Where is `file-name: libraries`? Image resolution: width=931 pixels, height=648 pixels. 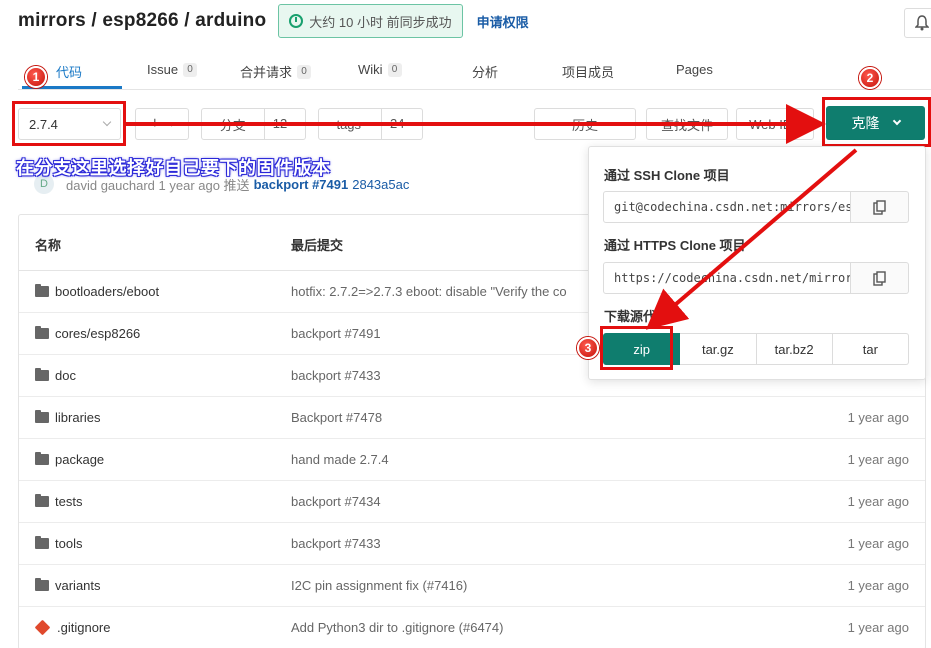
file-name: libraries is located at coordinates (78, 417).